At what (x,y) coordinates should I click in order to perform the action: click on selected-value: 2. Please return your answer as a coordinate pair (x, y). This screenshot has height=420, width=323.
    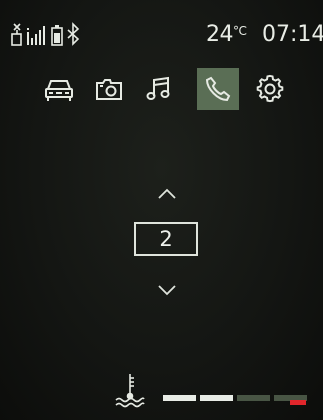
    Looking at the image, I should click on (166, 239).